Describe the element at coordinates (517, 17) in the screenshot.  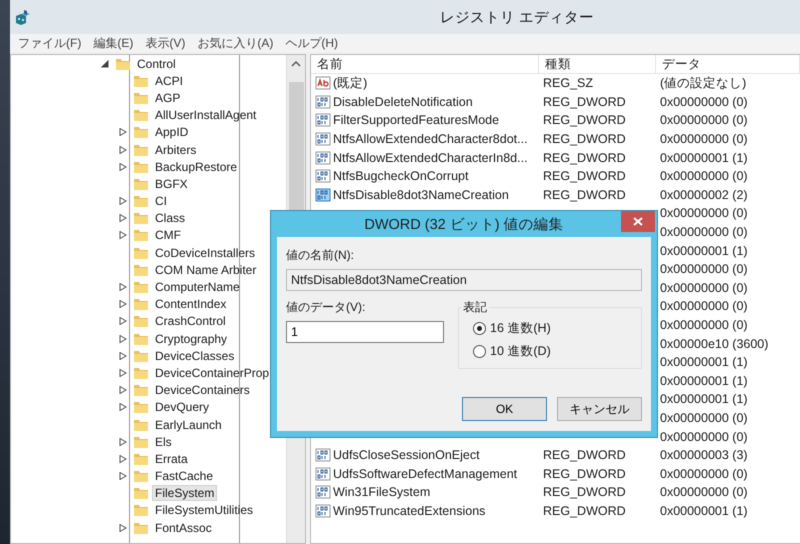
I see `window-title: レジストリ エディター` at that location.